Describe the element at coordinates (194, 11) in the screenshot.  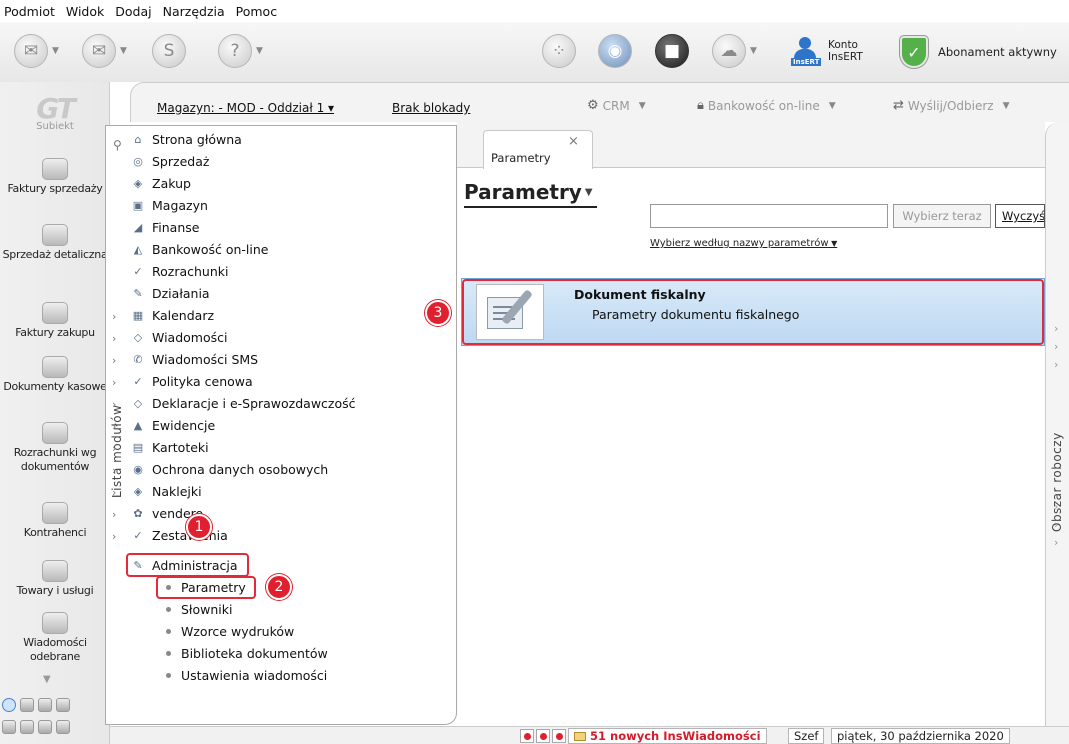
I see `menu-narzedzia: Narzędzia` at that location.